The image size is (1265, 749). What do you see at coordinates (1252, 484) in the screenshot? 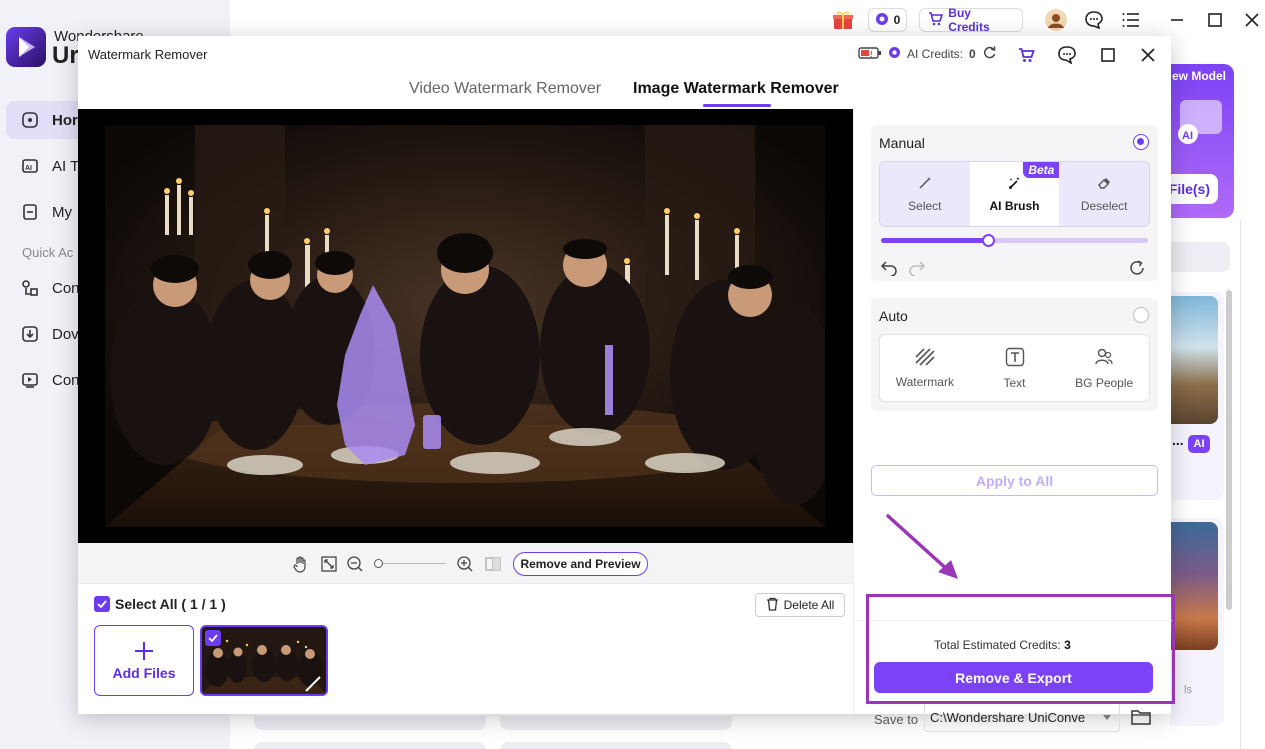
I see `background-side-strip` at bounding box center [1252, 484].